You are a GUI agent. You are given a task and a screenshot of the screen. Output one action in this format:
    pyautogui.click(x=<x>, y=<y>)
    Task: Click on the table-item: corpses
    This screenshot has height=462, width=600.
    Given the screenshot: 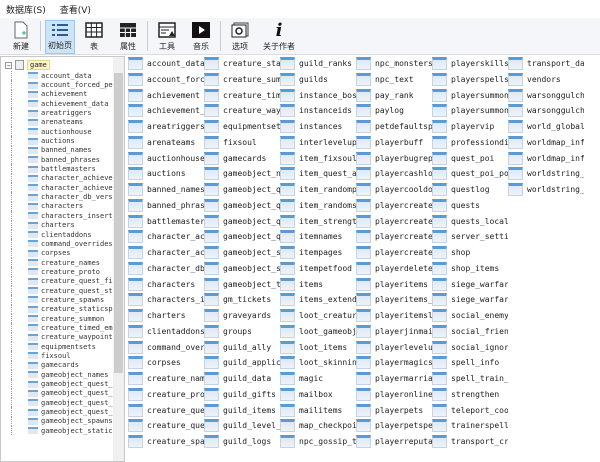 What is the action you would take?
    pyautogui.click(x=166, y=362)
    